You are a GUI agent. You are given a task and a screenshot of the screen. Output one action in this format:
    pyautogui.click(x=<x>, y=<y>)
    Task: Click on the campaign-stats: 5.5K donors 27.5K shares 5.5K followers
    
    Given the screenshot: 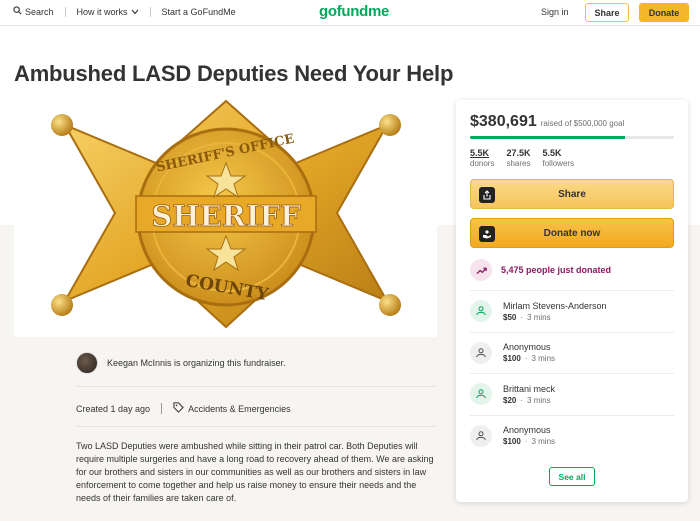 What is the action you would take?
    pyautogui.click(x=522, y=158)
    